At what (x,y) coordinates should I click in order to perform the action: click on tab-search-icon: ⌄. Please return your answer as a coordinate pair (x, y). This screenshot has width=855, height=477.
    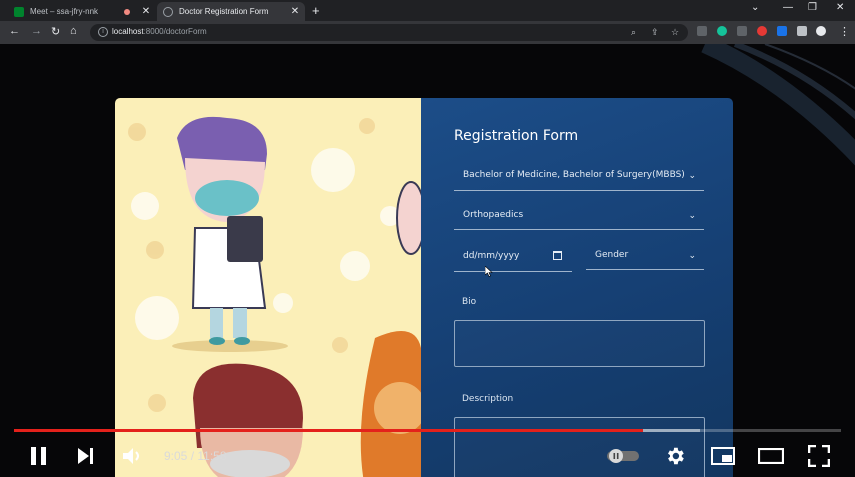
    Looking at the image, I should click on (755, 7).